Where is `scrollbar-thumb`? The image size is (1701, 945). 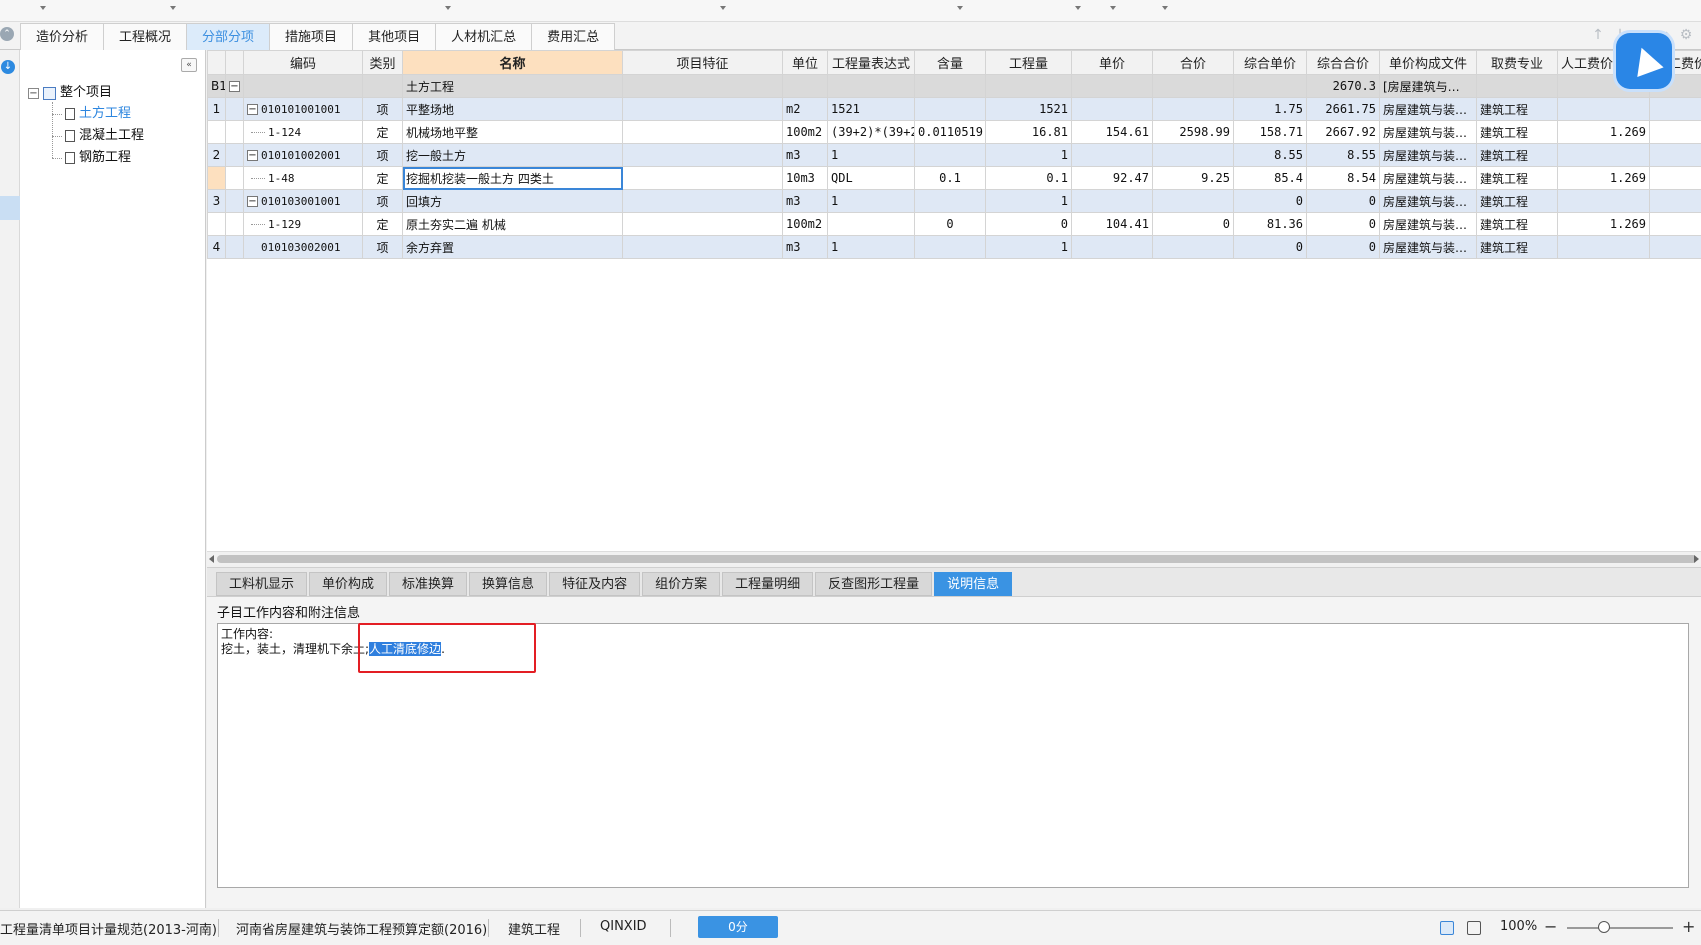
scrollbar-thumb is located at coordinates (957, 559).